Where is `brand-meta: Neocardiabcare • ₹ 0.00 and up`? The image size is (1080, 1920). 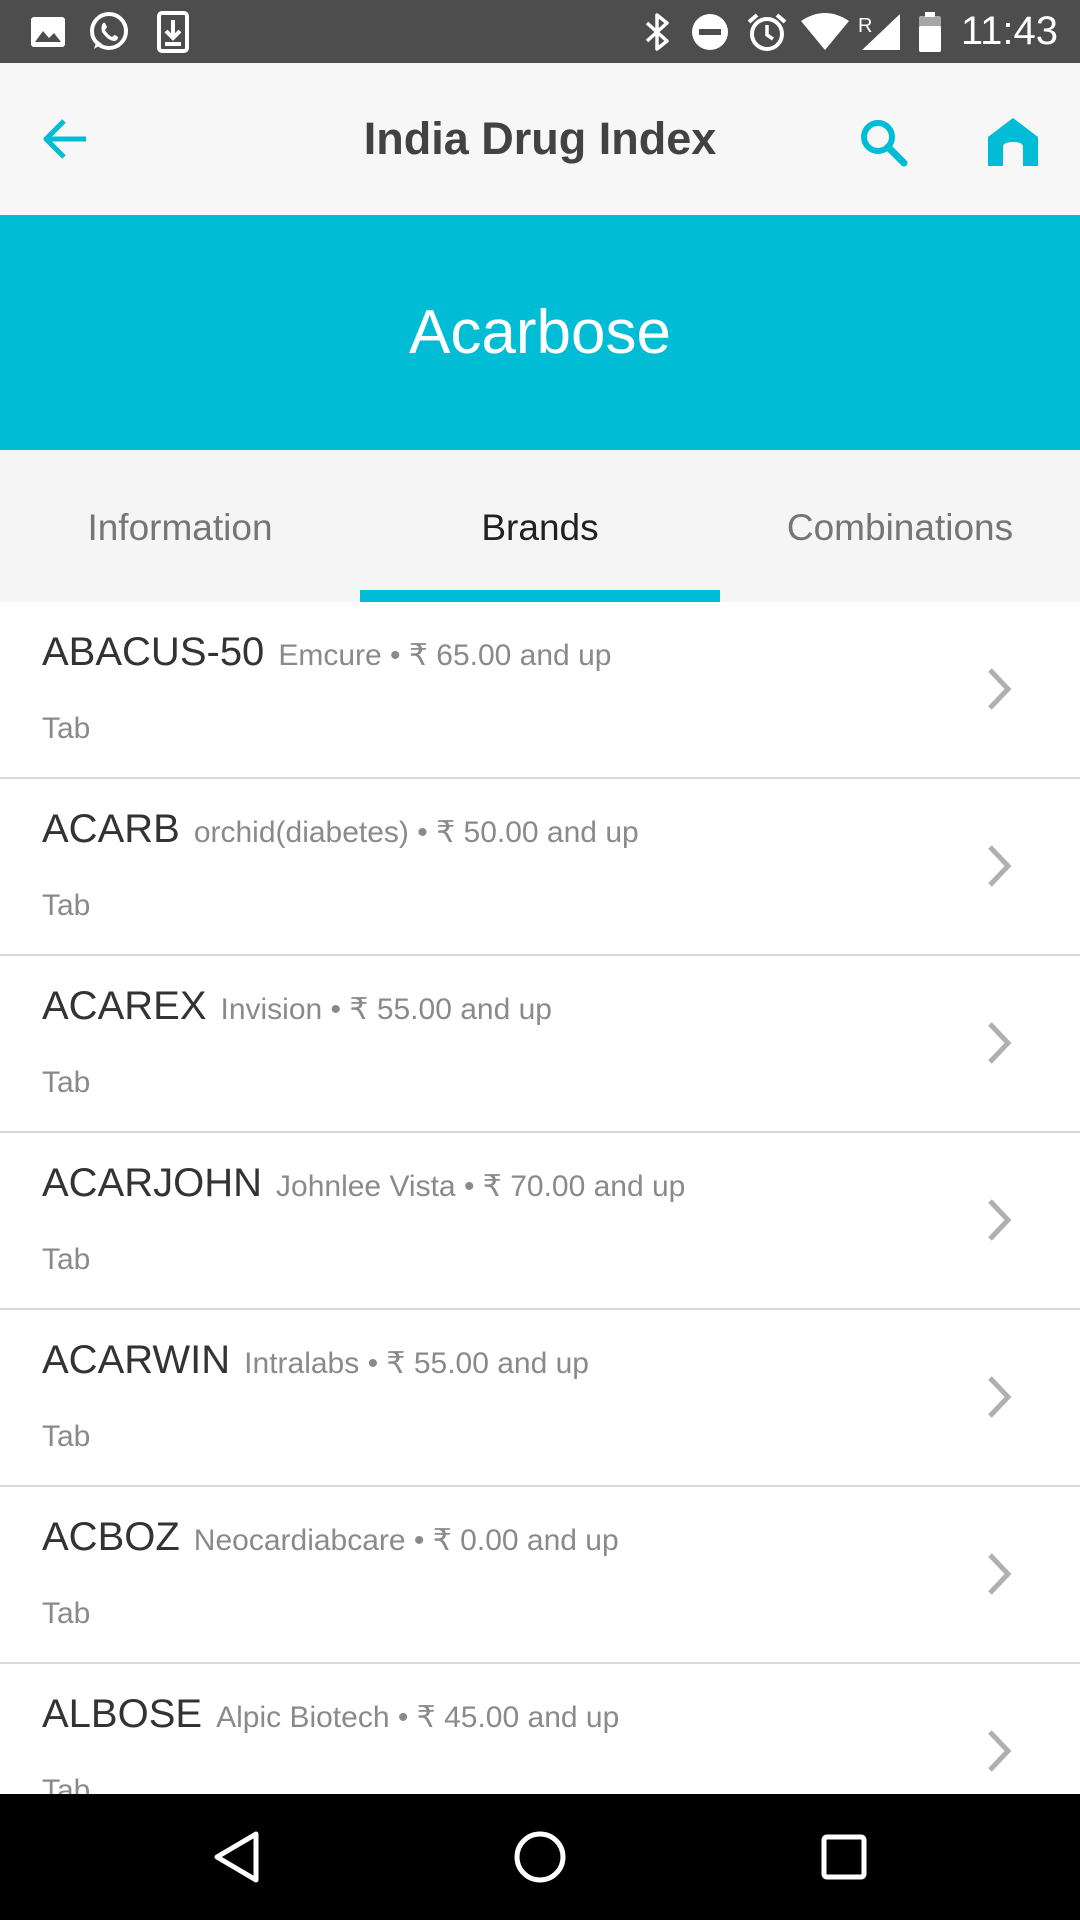
brand-meta: Neocardiabcare • ₹ 0.00 and up is located at coordinates (406, 1540).